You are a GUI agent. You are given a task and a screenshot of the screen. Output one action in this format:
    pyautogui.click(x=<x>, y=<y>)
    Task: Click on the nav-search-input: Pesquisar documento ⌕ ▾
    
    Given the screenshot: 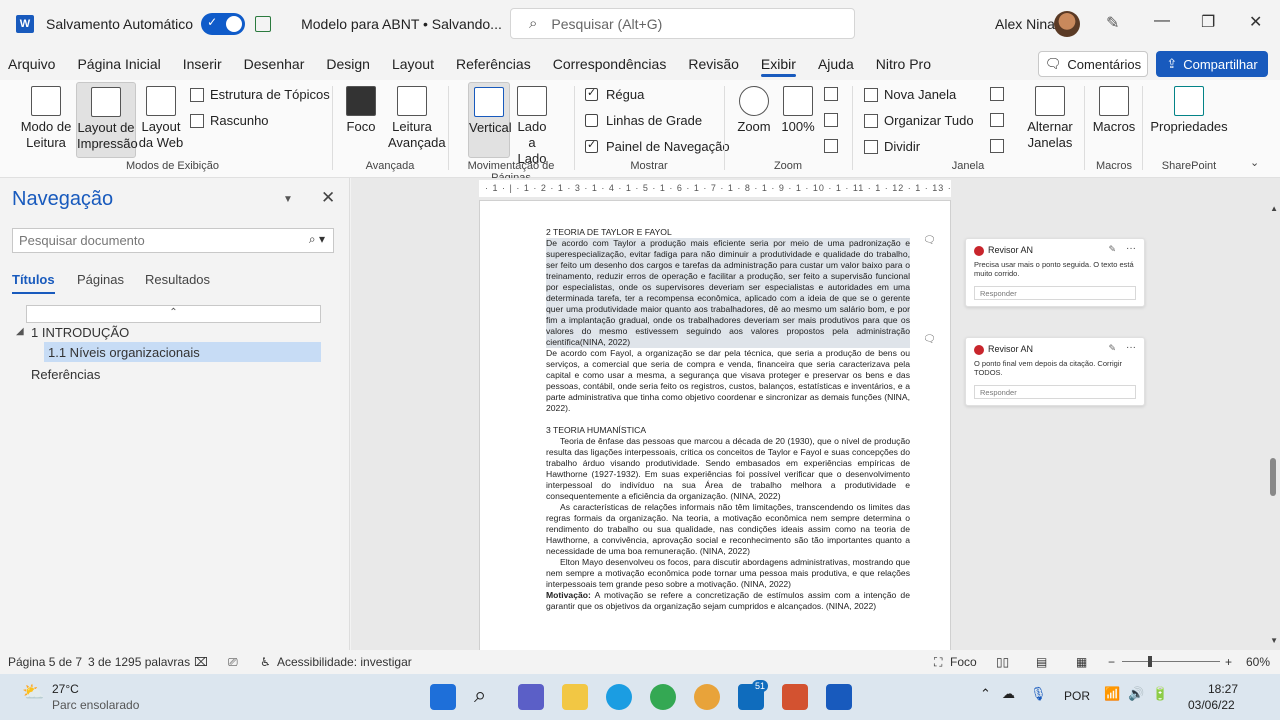 What is the action you would take?
    pyautogui.click(x=173, y=240)
    